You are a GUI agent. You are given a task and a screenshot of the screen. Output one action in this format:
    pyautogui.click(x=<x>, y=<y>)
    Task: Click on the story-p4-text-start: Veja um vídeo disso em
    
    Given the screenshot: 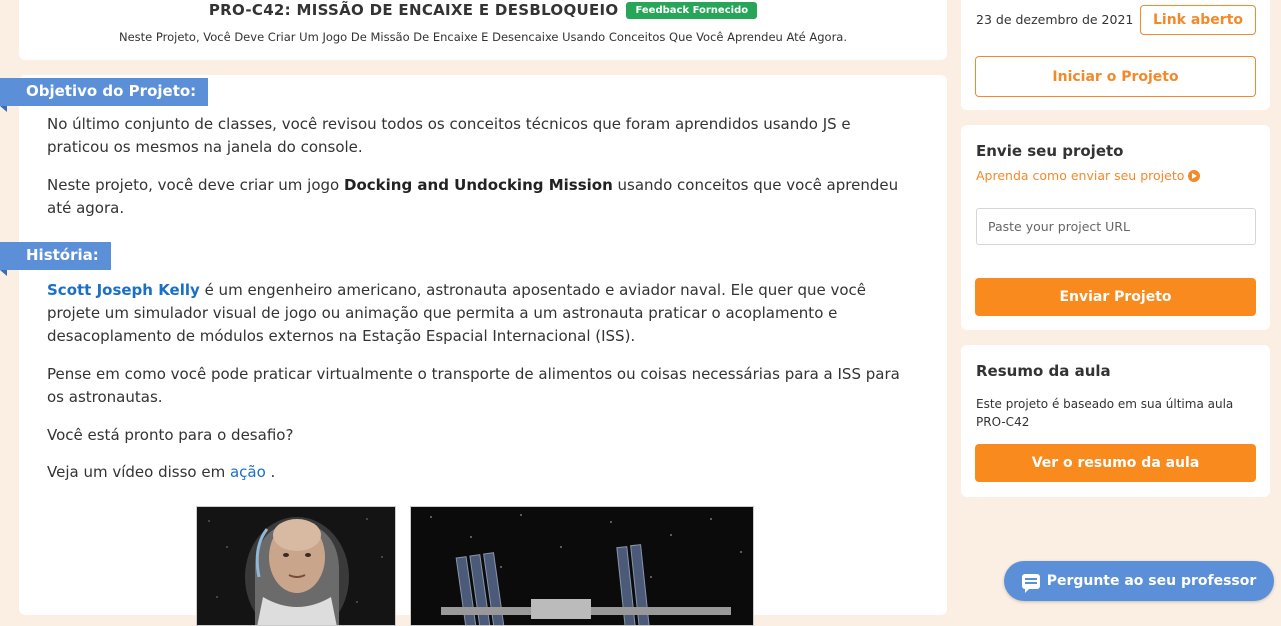 What is the action you would take?
    pyautogui.click(x=138, y=472)
    